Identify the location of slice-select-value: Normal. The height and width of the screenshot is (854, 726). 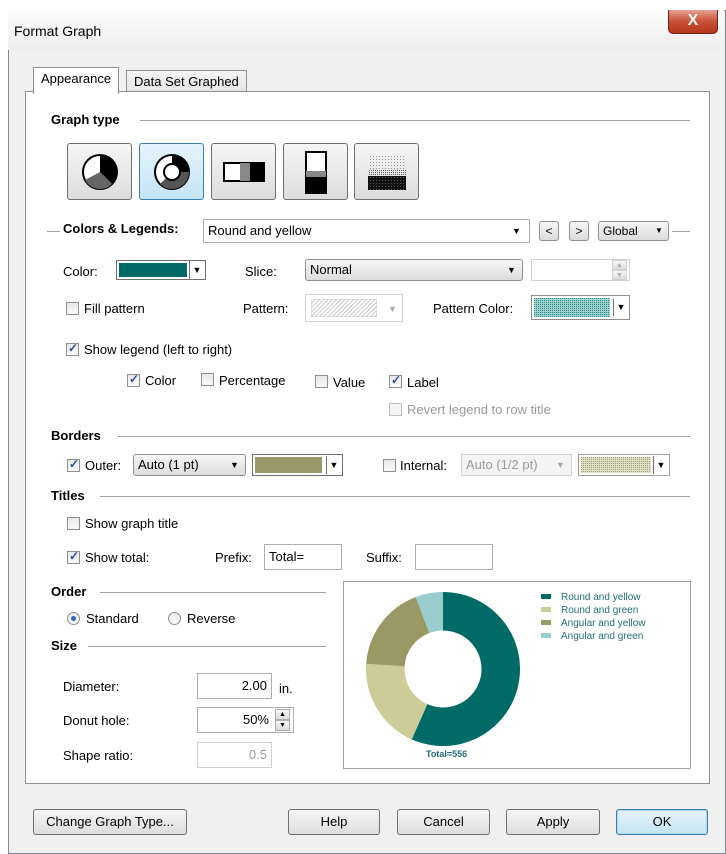
(331, 269).